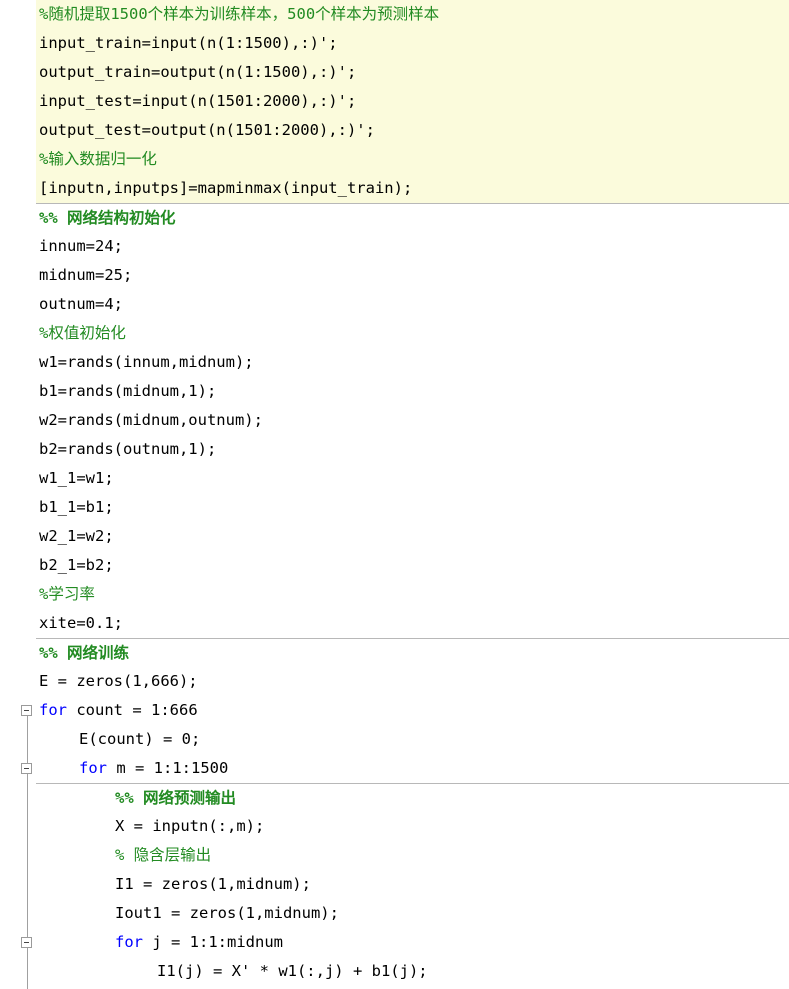 This screenshot has width=789, height=989. I want to click on code-text: m = 1:1:1500, so click(168, 768).